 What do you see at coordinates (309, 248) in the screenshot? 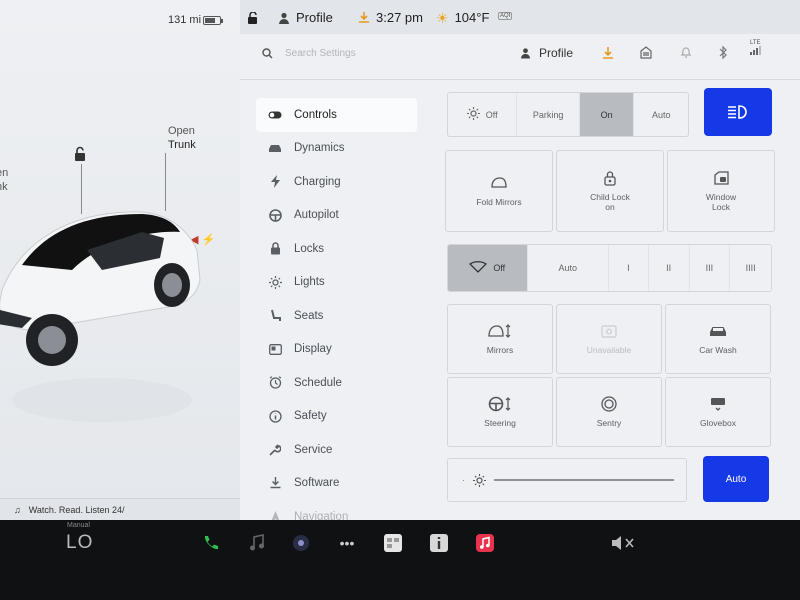
I see `sidebar-item-label: Locks` at bounding box center [309, 248].